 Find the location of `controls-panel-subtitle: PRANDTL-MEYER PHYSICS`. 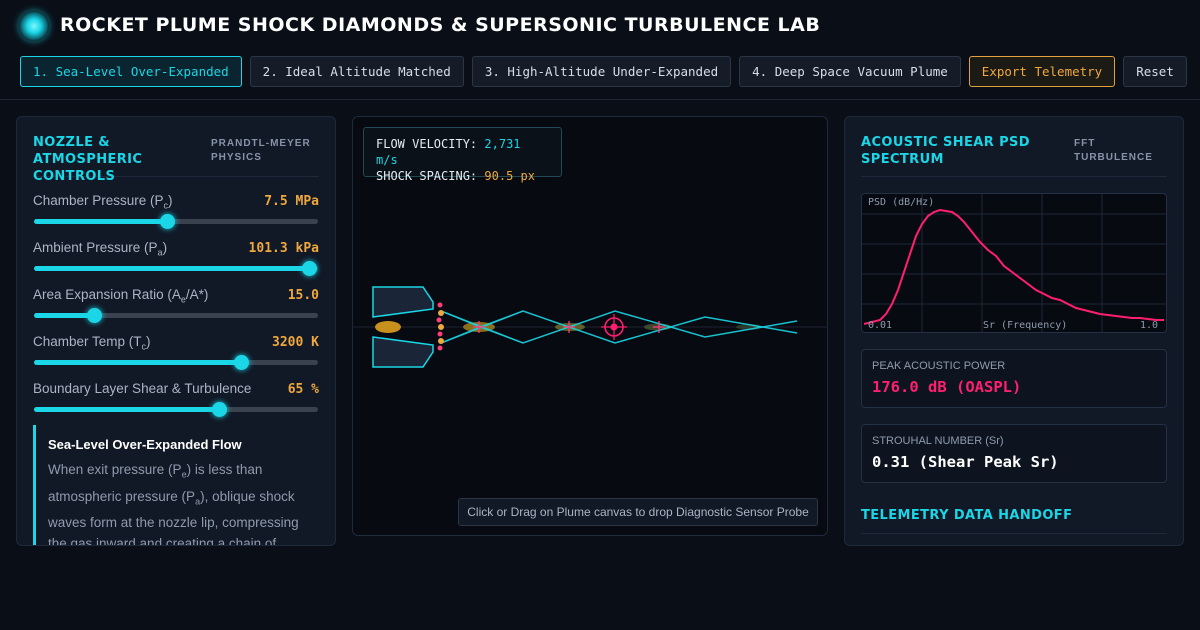

controls-panel-subtitle: PRANDTL-MEYER PHYSICS is located at coordinates (261, 150).